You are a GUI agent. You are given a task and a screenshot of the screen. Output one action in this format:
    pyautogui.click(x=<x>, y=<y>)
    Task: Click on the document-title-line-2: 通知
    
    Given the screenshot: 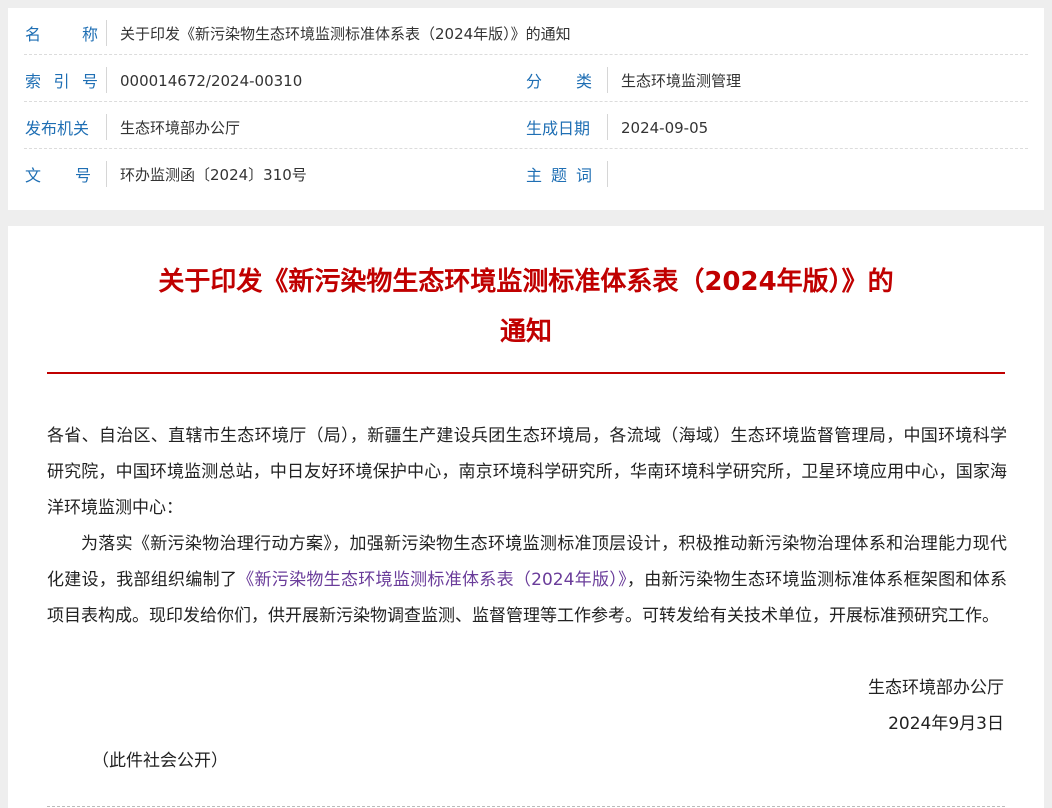 What is the action you would take?
    pyautogui.click(x=525, y=332)
    